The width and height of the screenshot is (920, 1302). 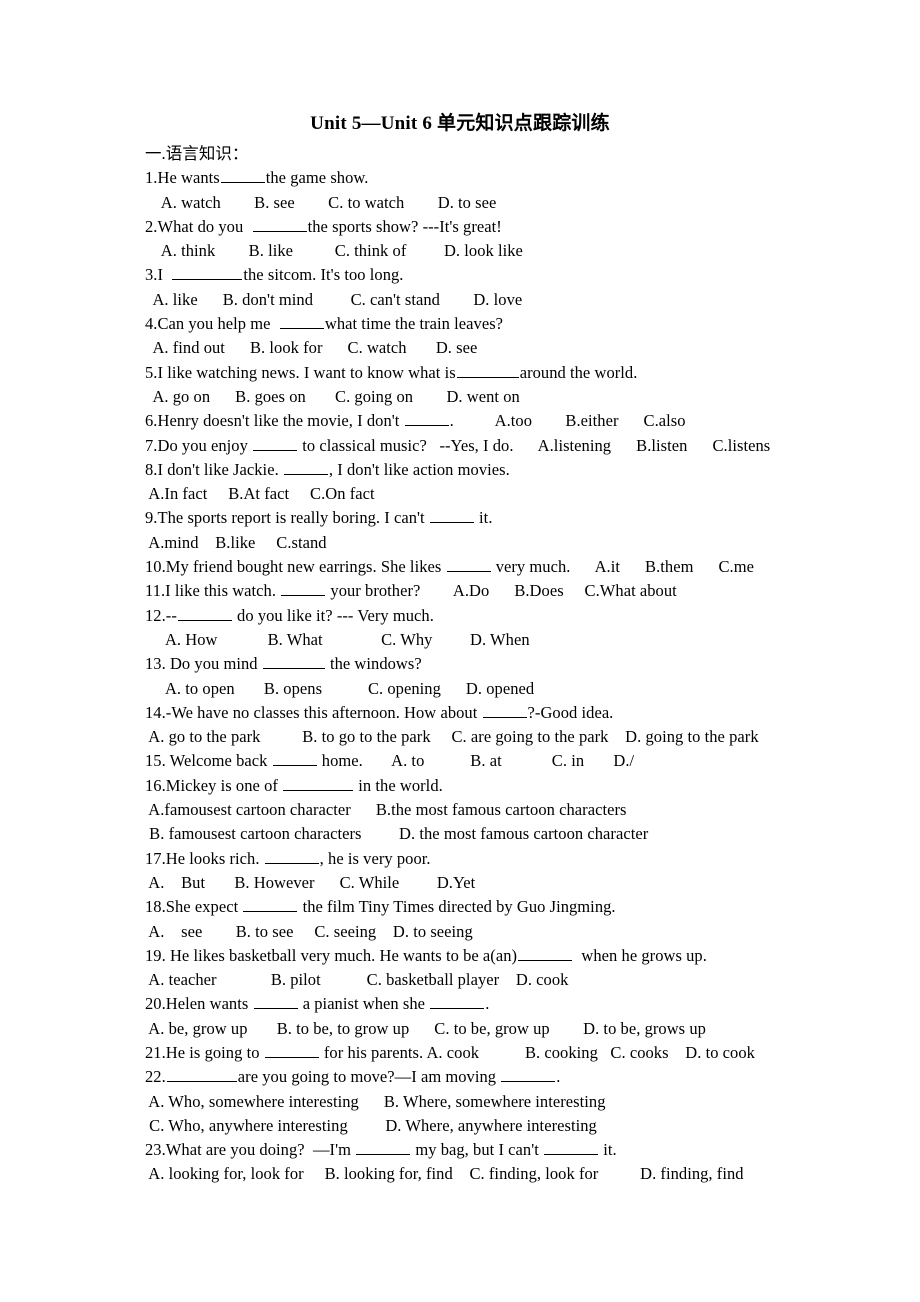 What do you see at coordinates (525, 859) in the screenshot?
I see `question-stem: 17.He looks rich. , he is very poor.` at bounding box center [525, 859].